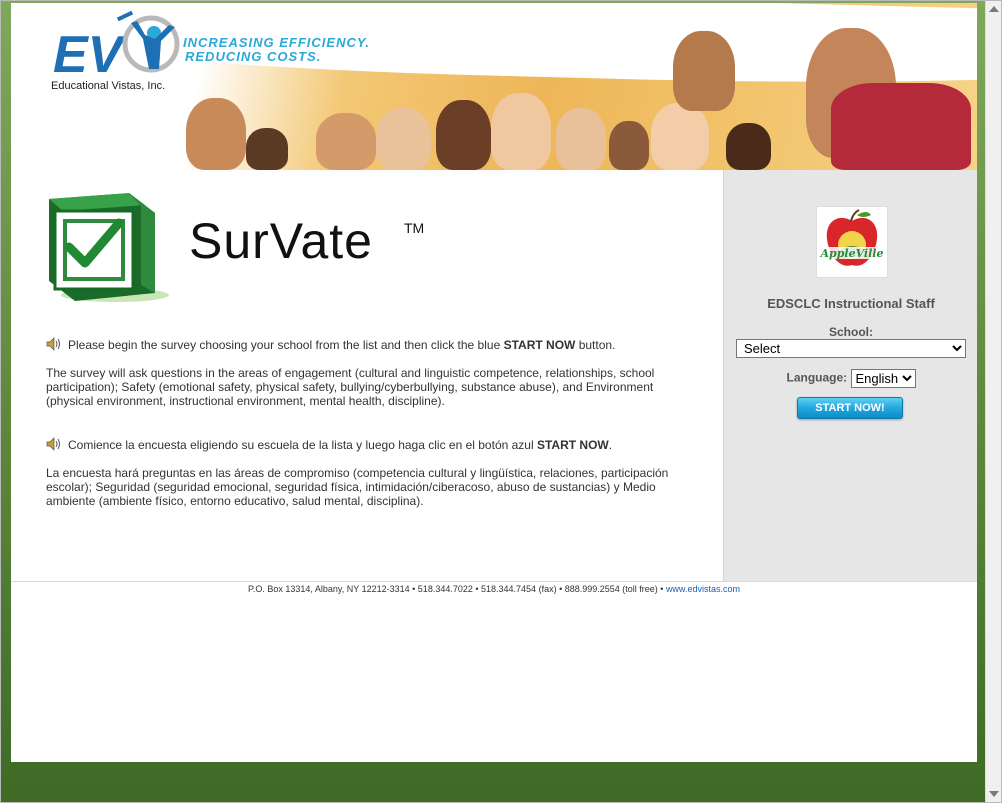  Describe the element at coordinates (851, 332) in the screenshot. I see `school-label: School:` at that location.